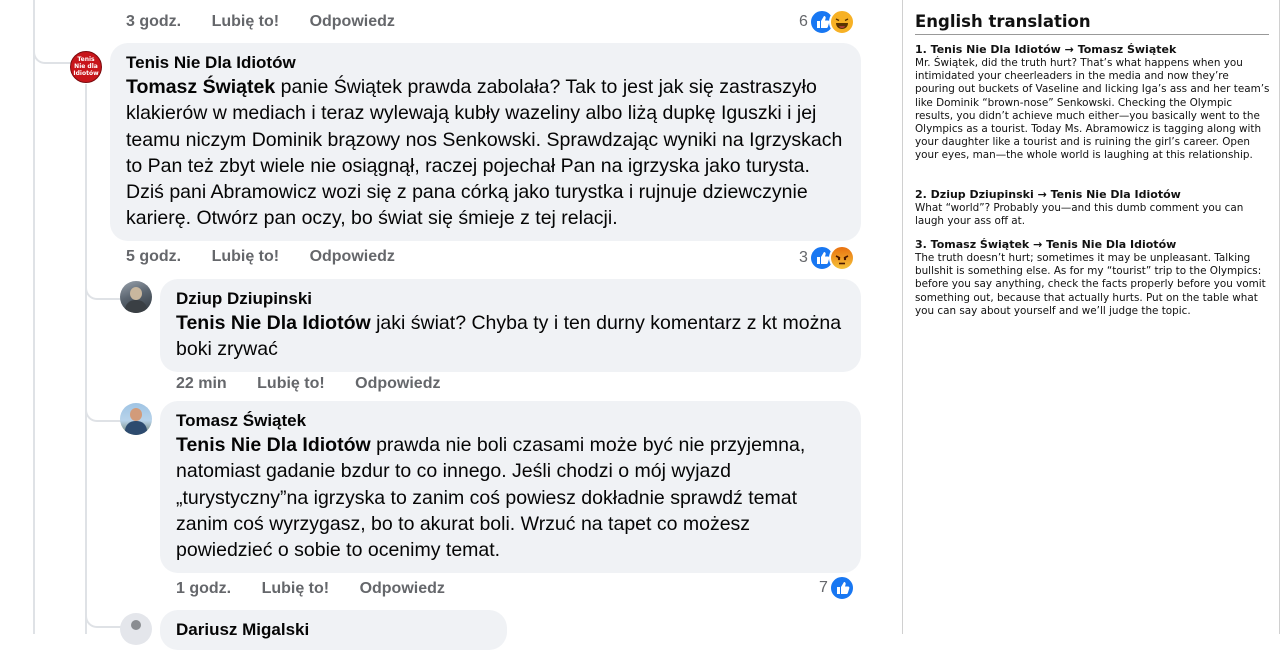 This screenshot has height=650, width=1280. What do you see at coordinates (86, 359) in the screenshot?
I see `thread-line-replies` at bounding box center [86, 359].